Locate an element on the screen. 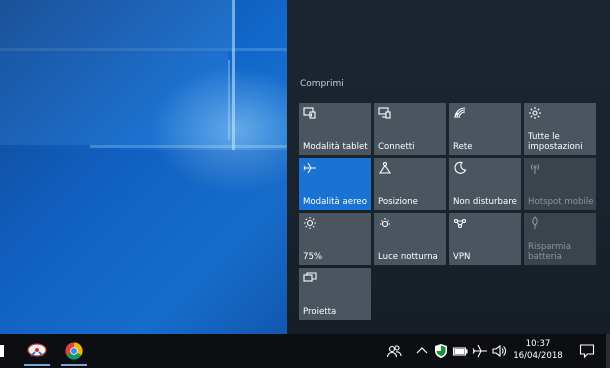 The image size is (610, 368). settings-icon is located at coordinates (535, 113).